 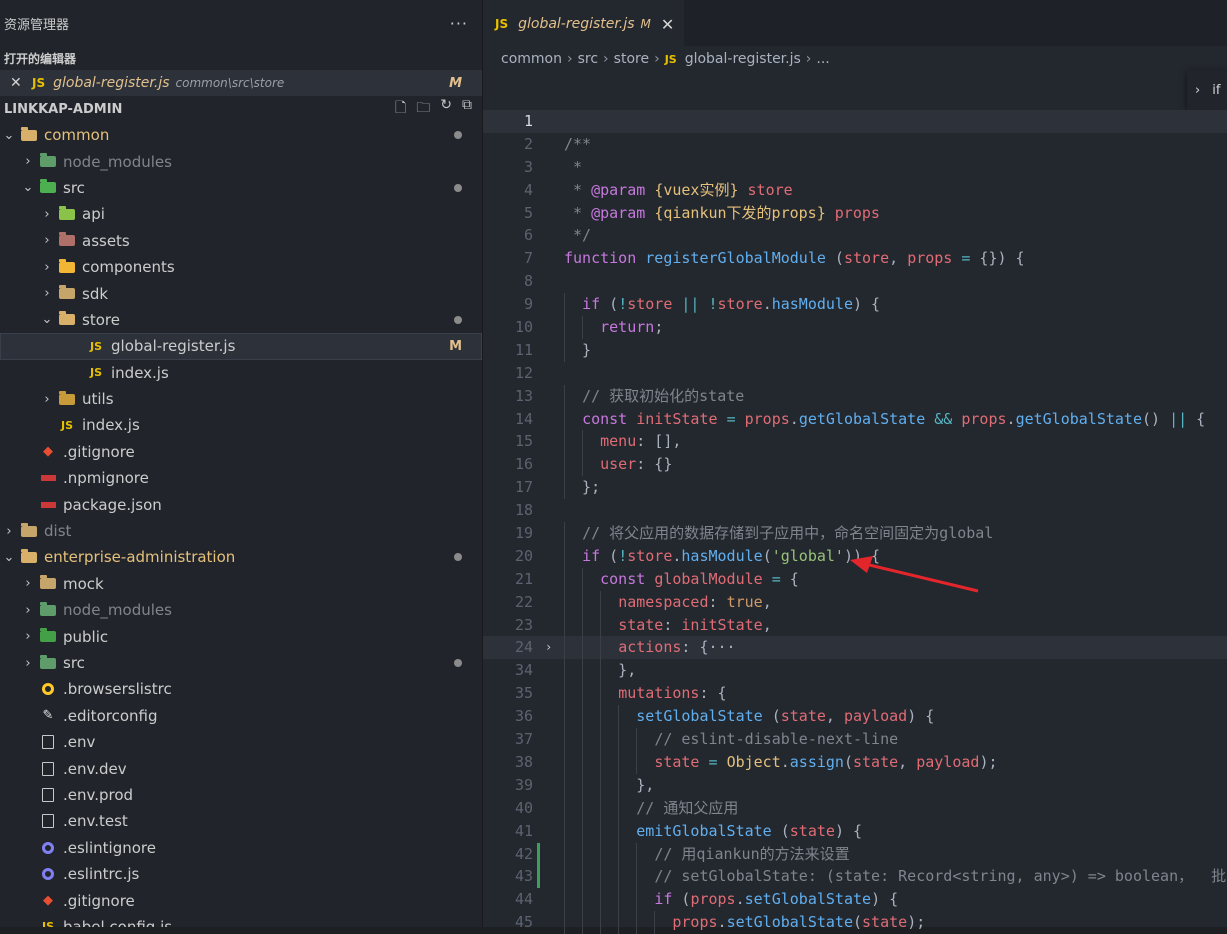 I want to click on tree-item: package.json, so click(x=241, y=504).